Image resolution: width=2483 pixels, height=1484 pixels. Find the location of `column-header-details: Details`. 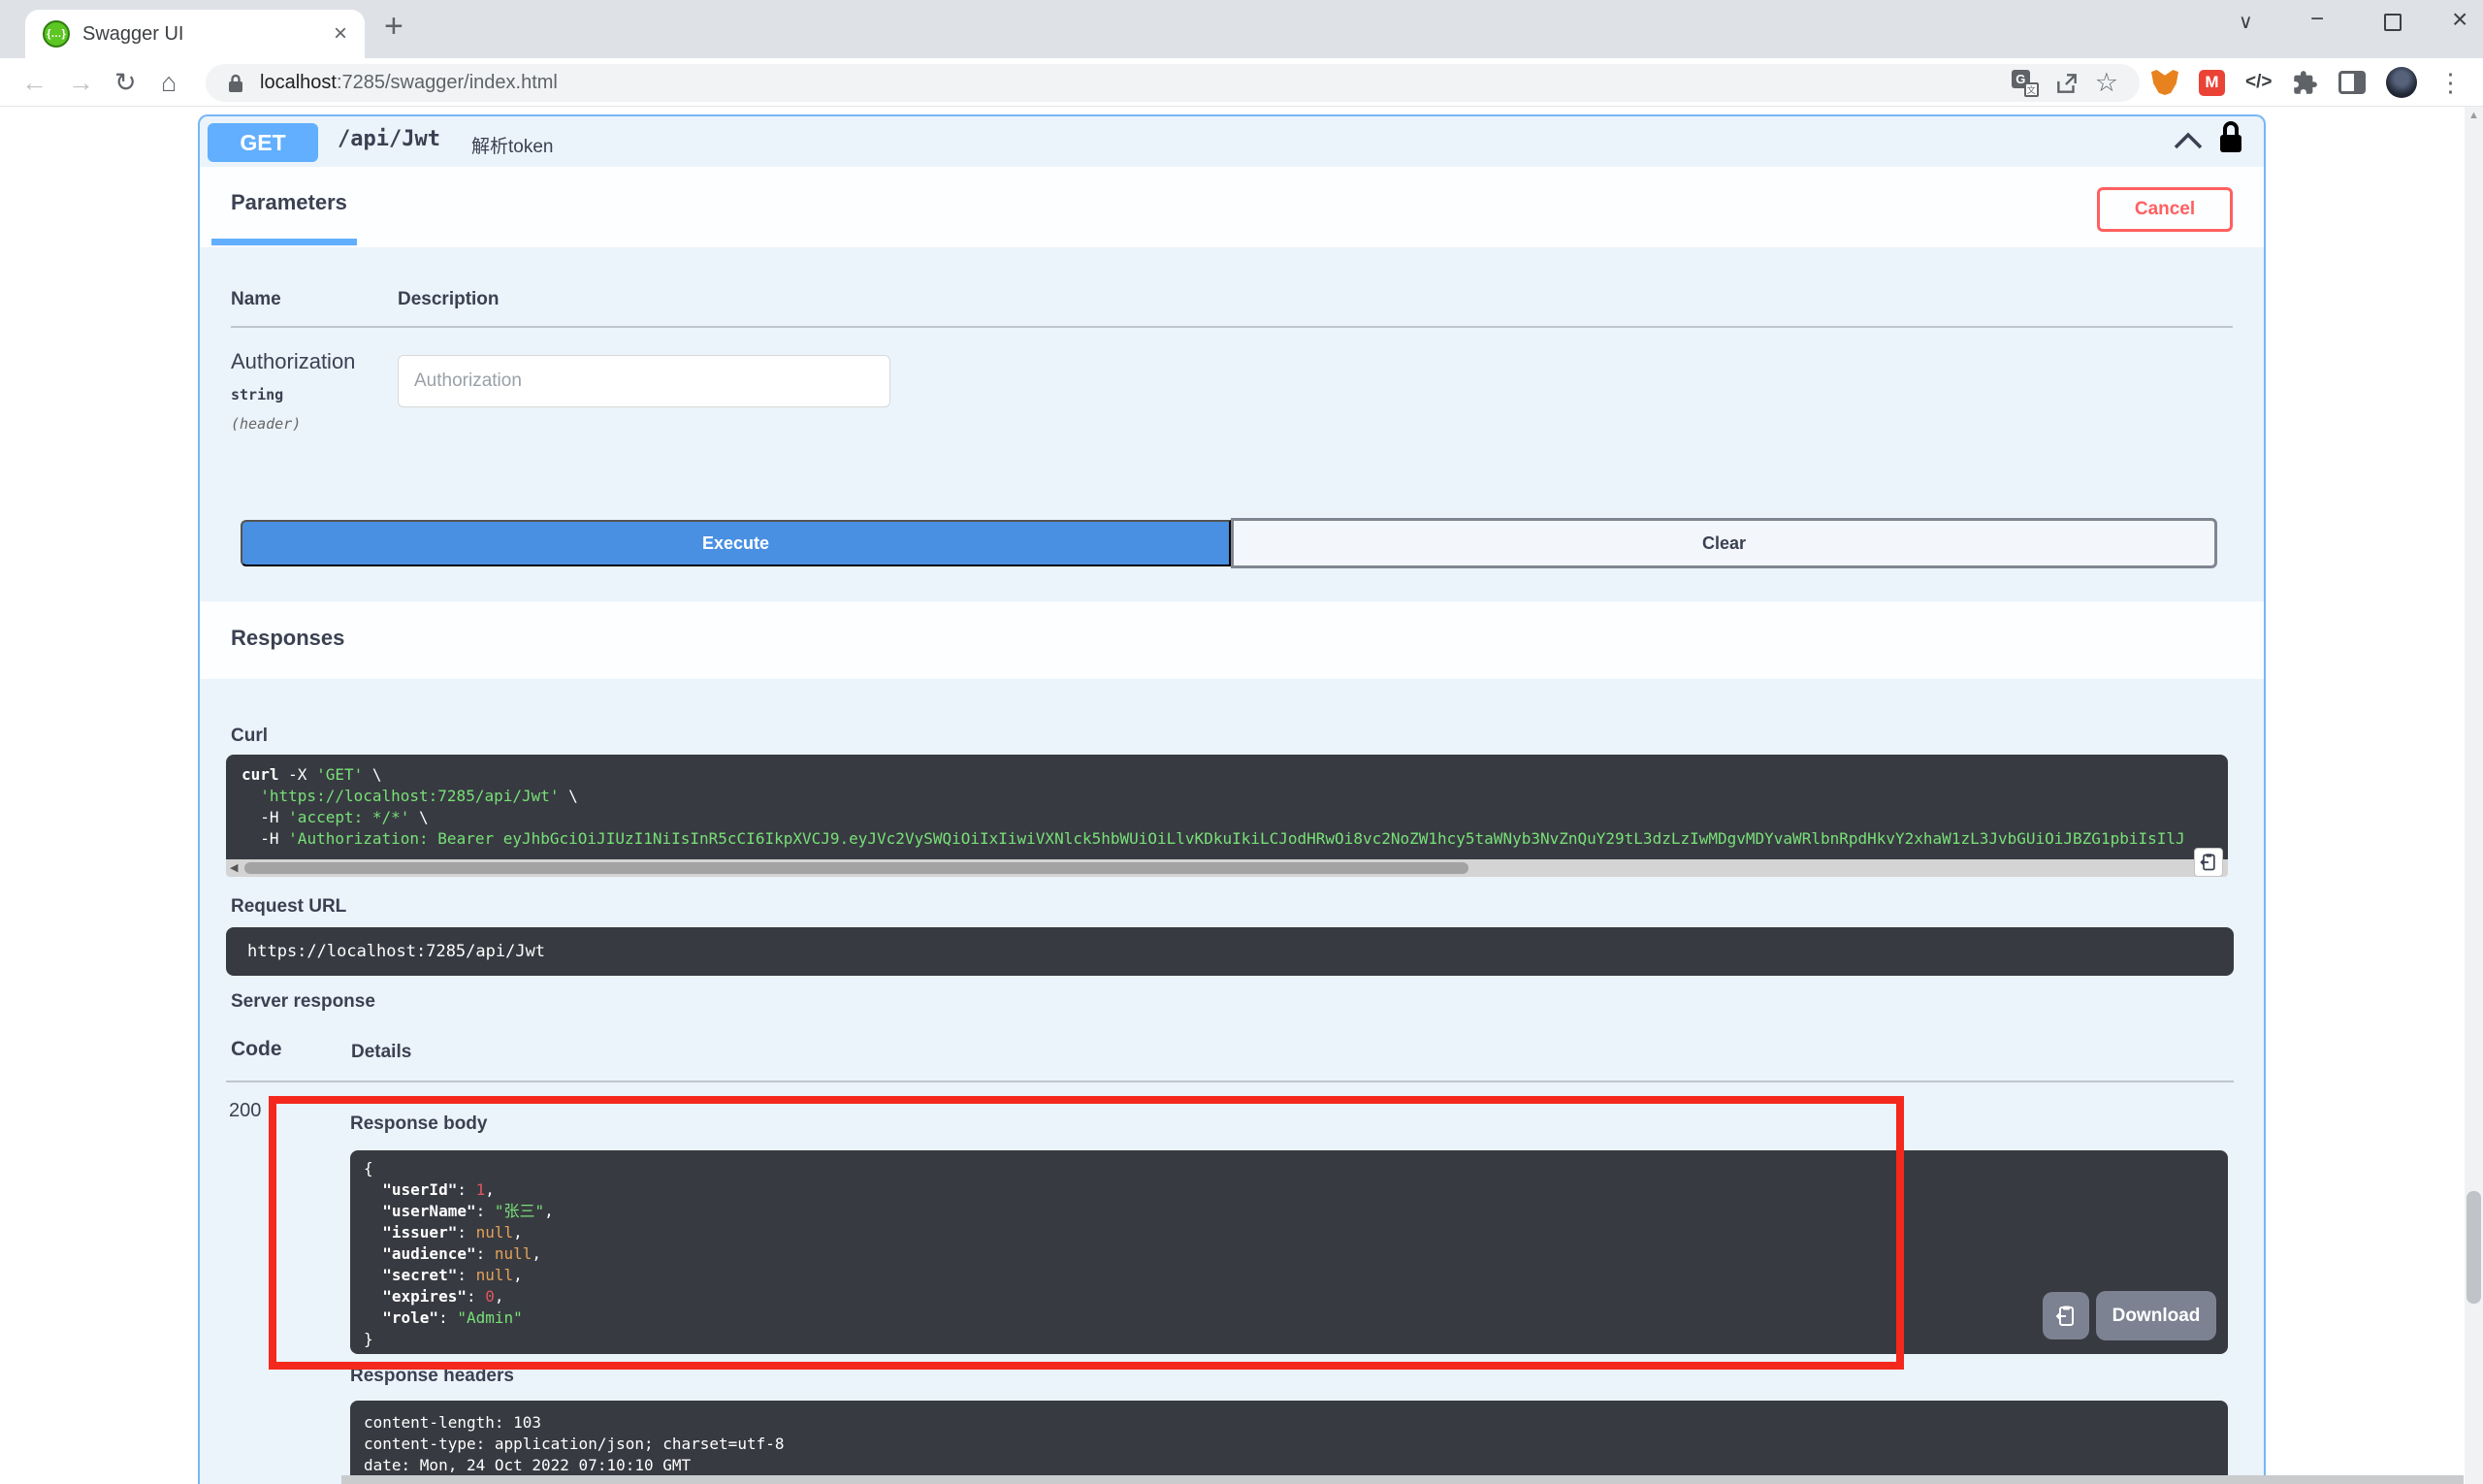

column-header-details: Details is located at coordinates (382, 1052).